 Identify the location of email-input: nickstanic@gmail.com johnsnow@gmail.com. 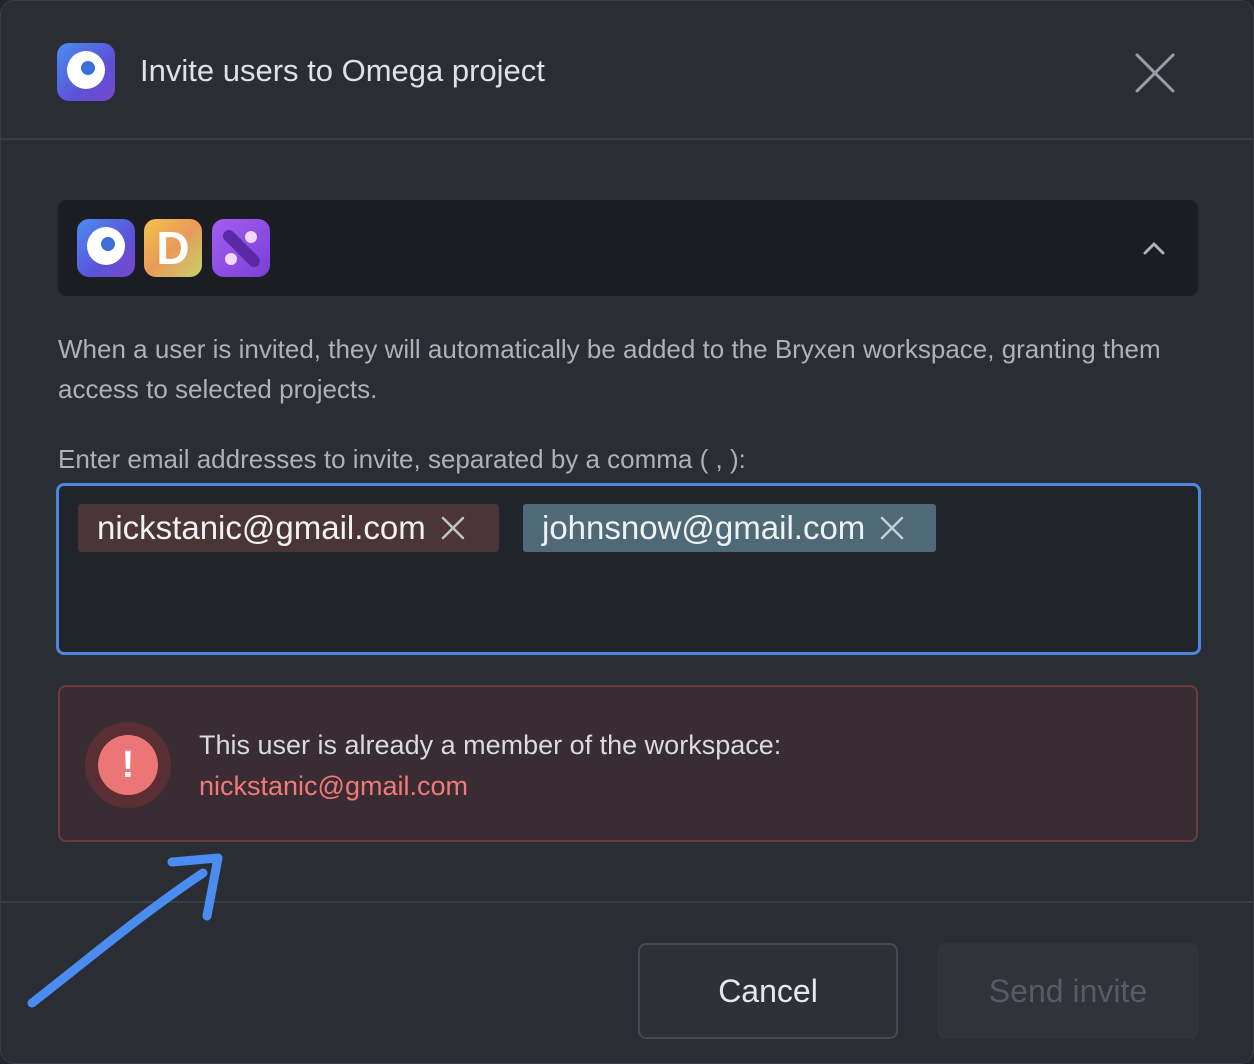
(628, 569).